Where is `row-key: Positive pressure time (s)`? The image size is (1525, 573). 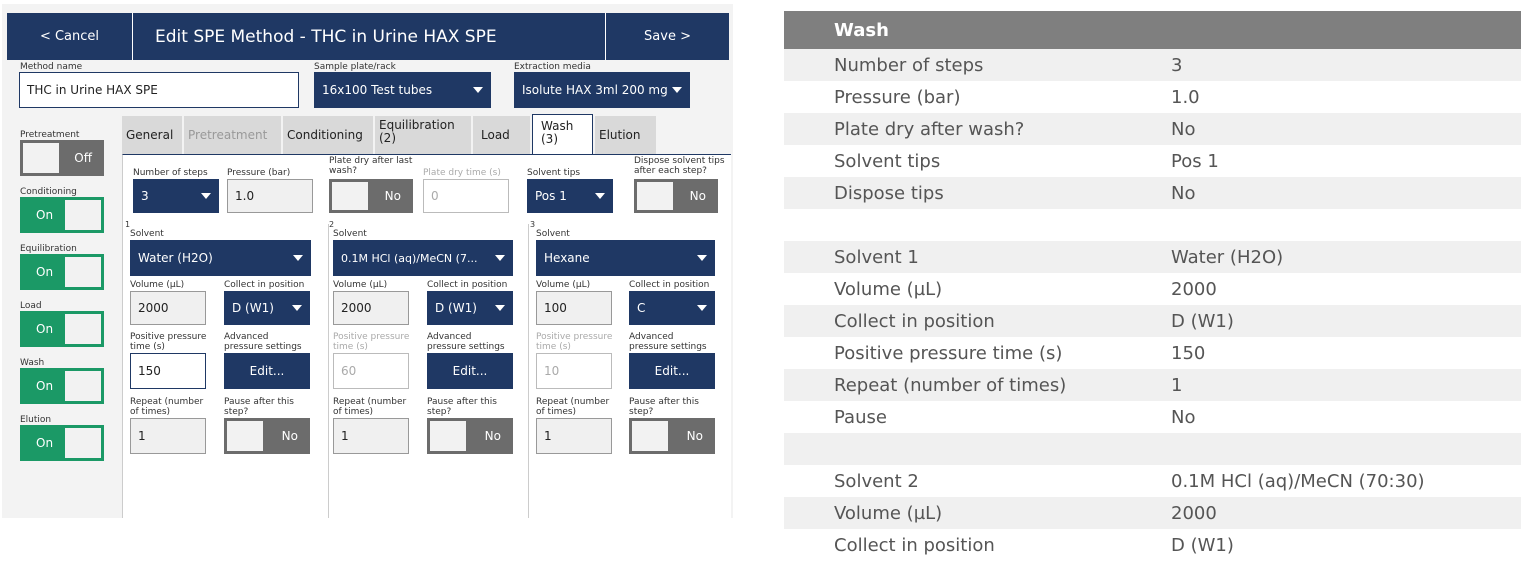 row-key: Positive pressure time (s) is located at coordinates (948, 353).